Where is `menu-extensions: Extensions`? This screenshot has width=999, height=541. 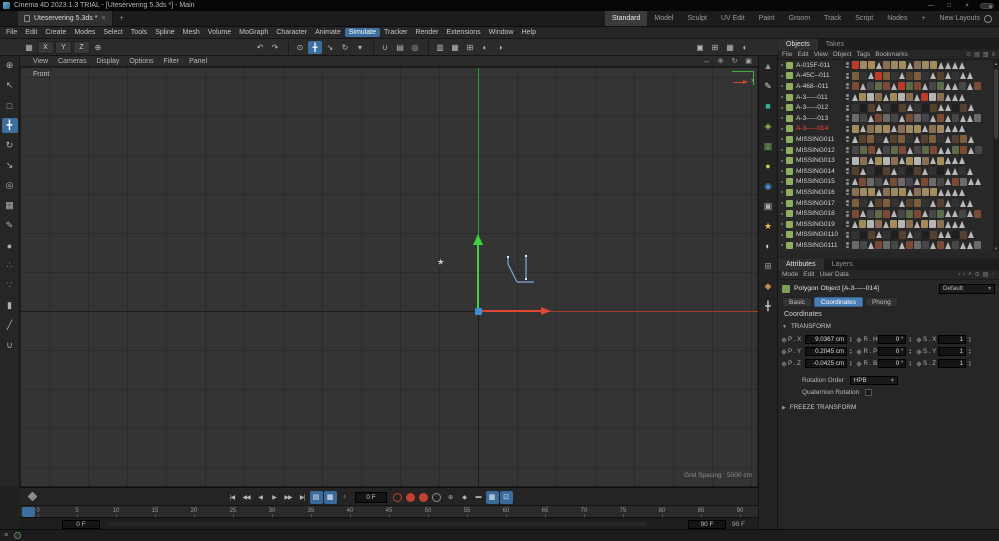
menu-extensions: Extensions is located at coordinates (463, 32).